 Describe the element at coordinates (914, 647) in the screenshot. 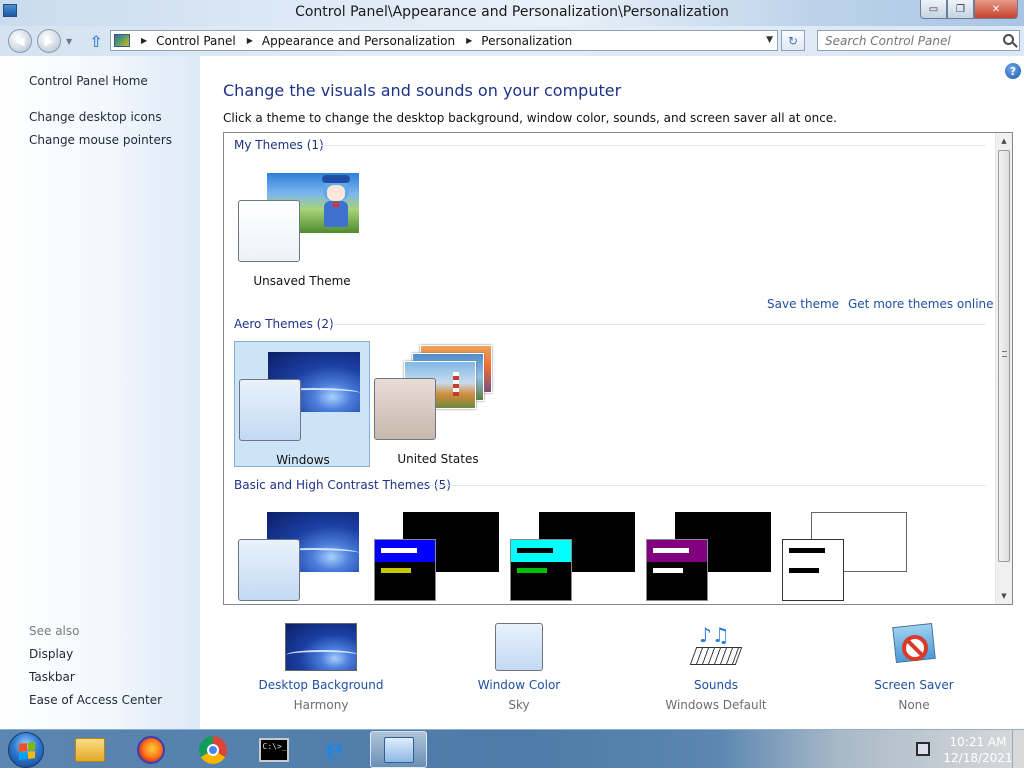

I see `screen-saver-icon` at that location.